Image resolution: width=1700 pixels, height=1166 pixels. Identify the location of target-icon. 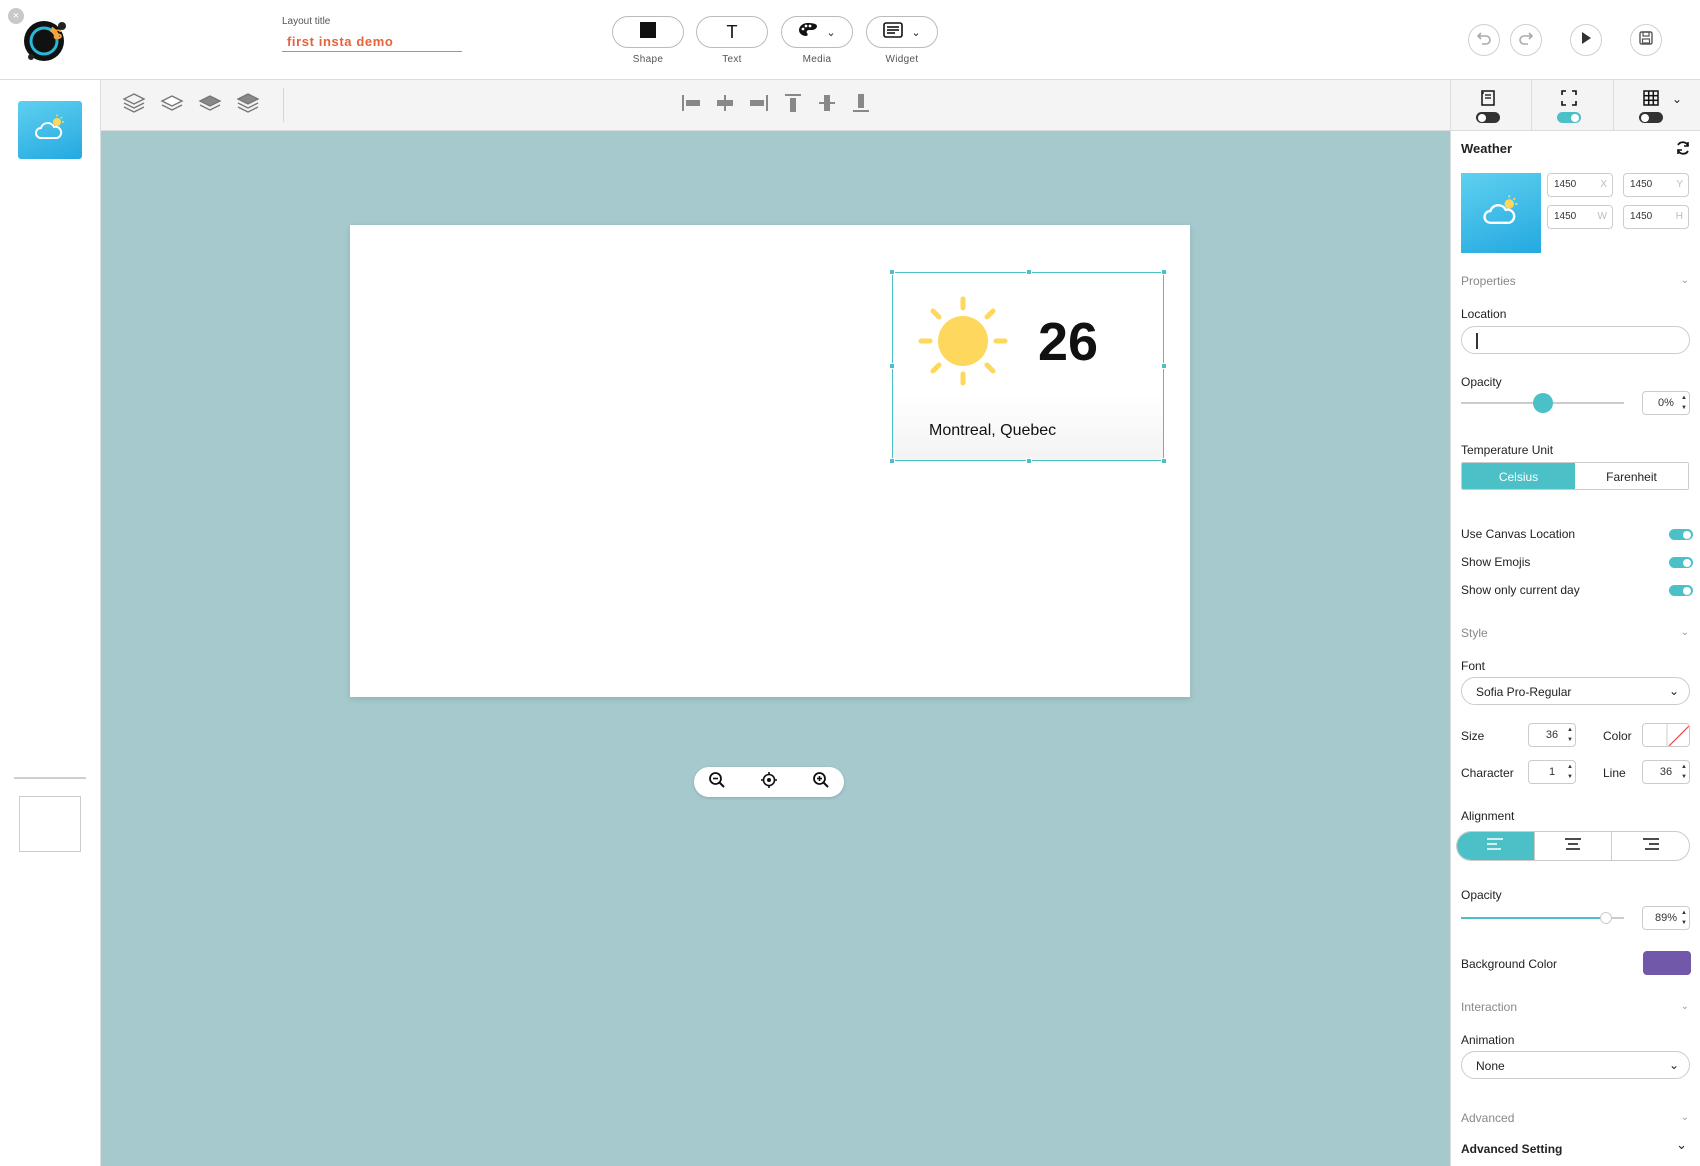
(769, 782).